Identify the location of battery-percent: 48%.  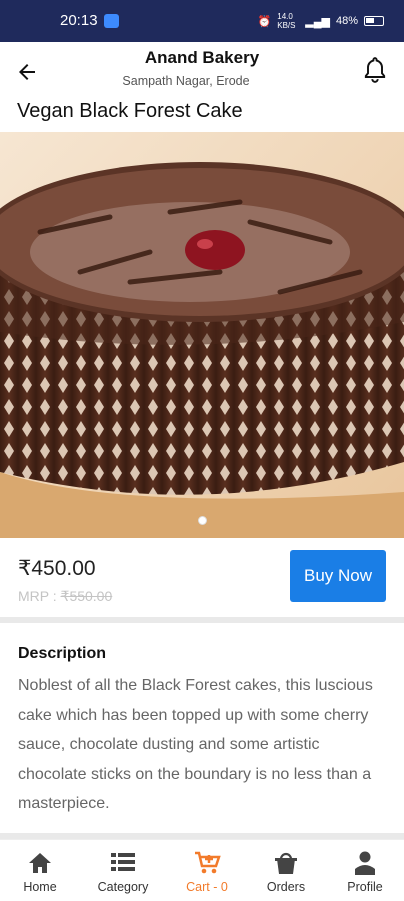
(346, 21).